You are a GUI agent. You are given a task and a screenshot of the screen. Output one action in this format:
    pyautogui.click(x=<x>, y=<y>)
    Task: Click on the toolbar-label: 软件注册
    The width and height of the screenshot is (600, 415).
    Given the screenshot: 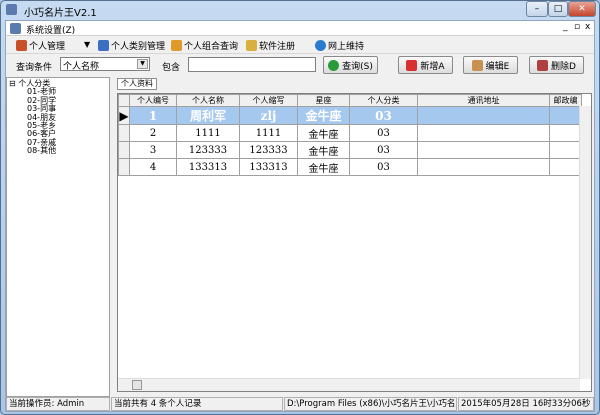 What is the action you would take?
    pyautogui.click(x=277, y=47)
    